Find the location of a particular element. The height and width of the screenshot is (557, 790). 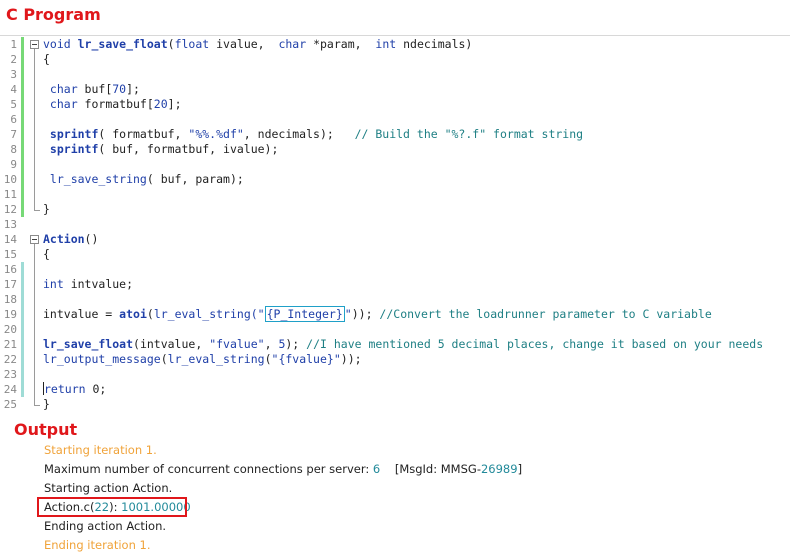

code-token: ndecimals) is located at coordinates (434, 44).